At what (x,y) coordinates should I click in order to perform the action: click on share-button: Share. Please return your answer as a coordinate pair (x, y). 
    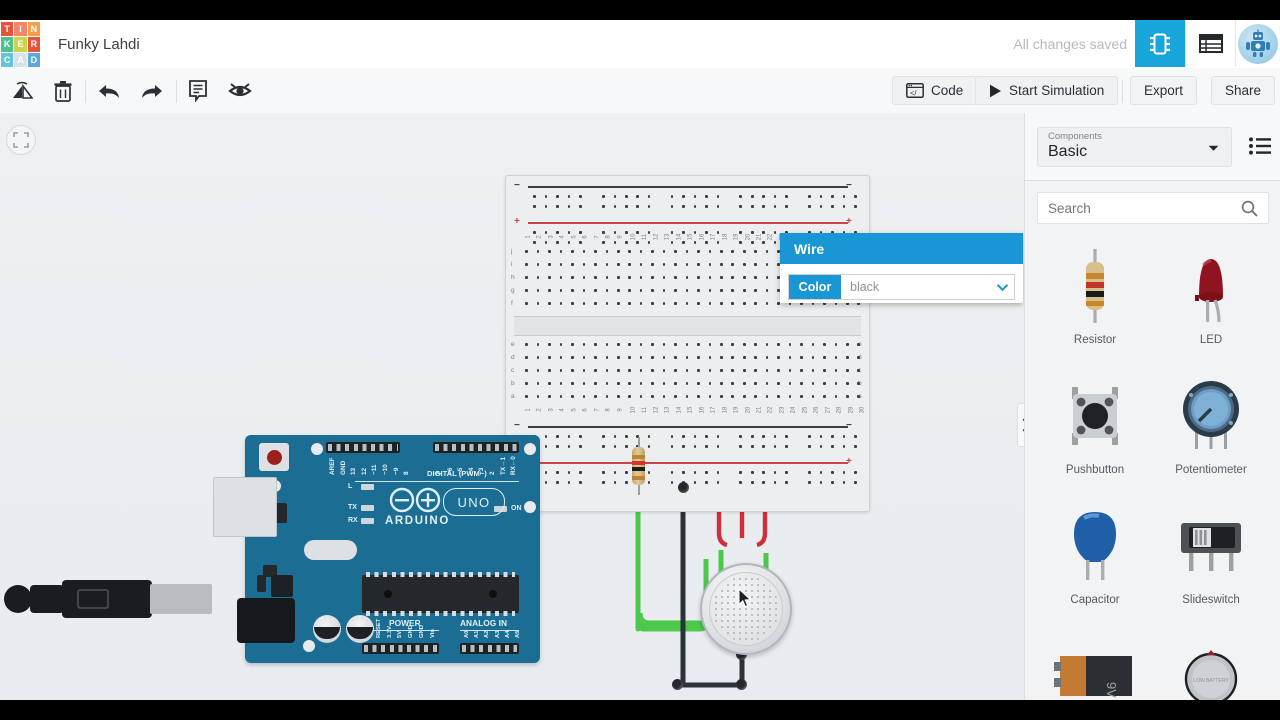
    Looking at the image, I should click on (1243, 90).